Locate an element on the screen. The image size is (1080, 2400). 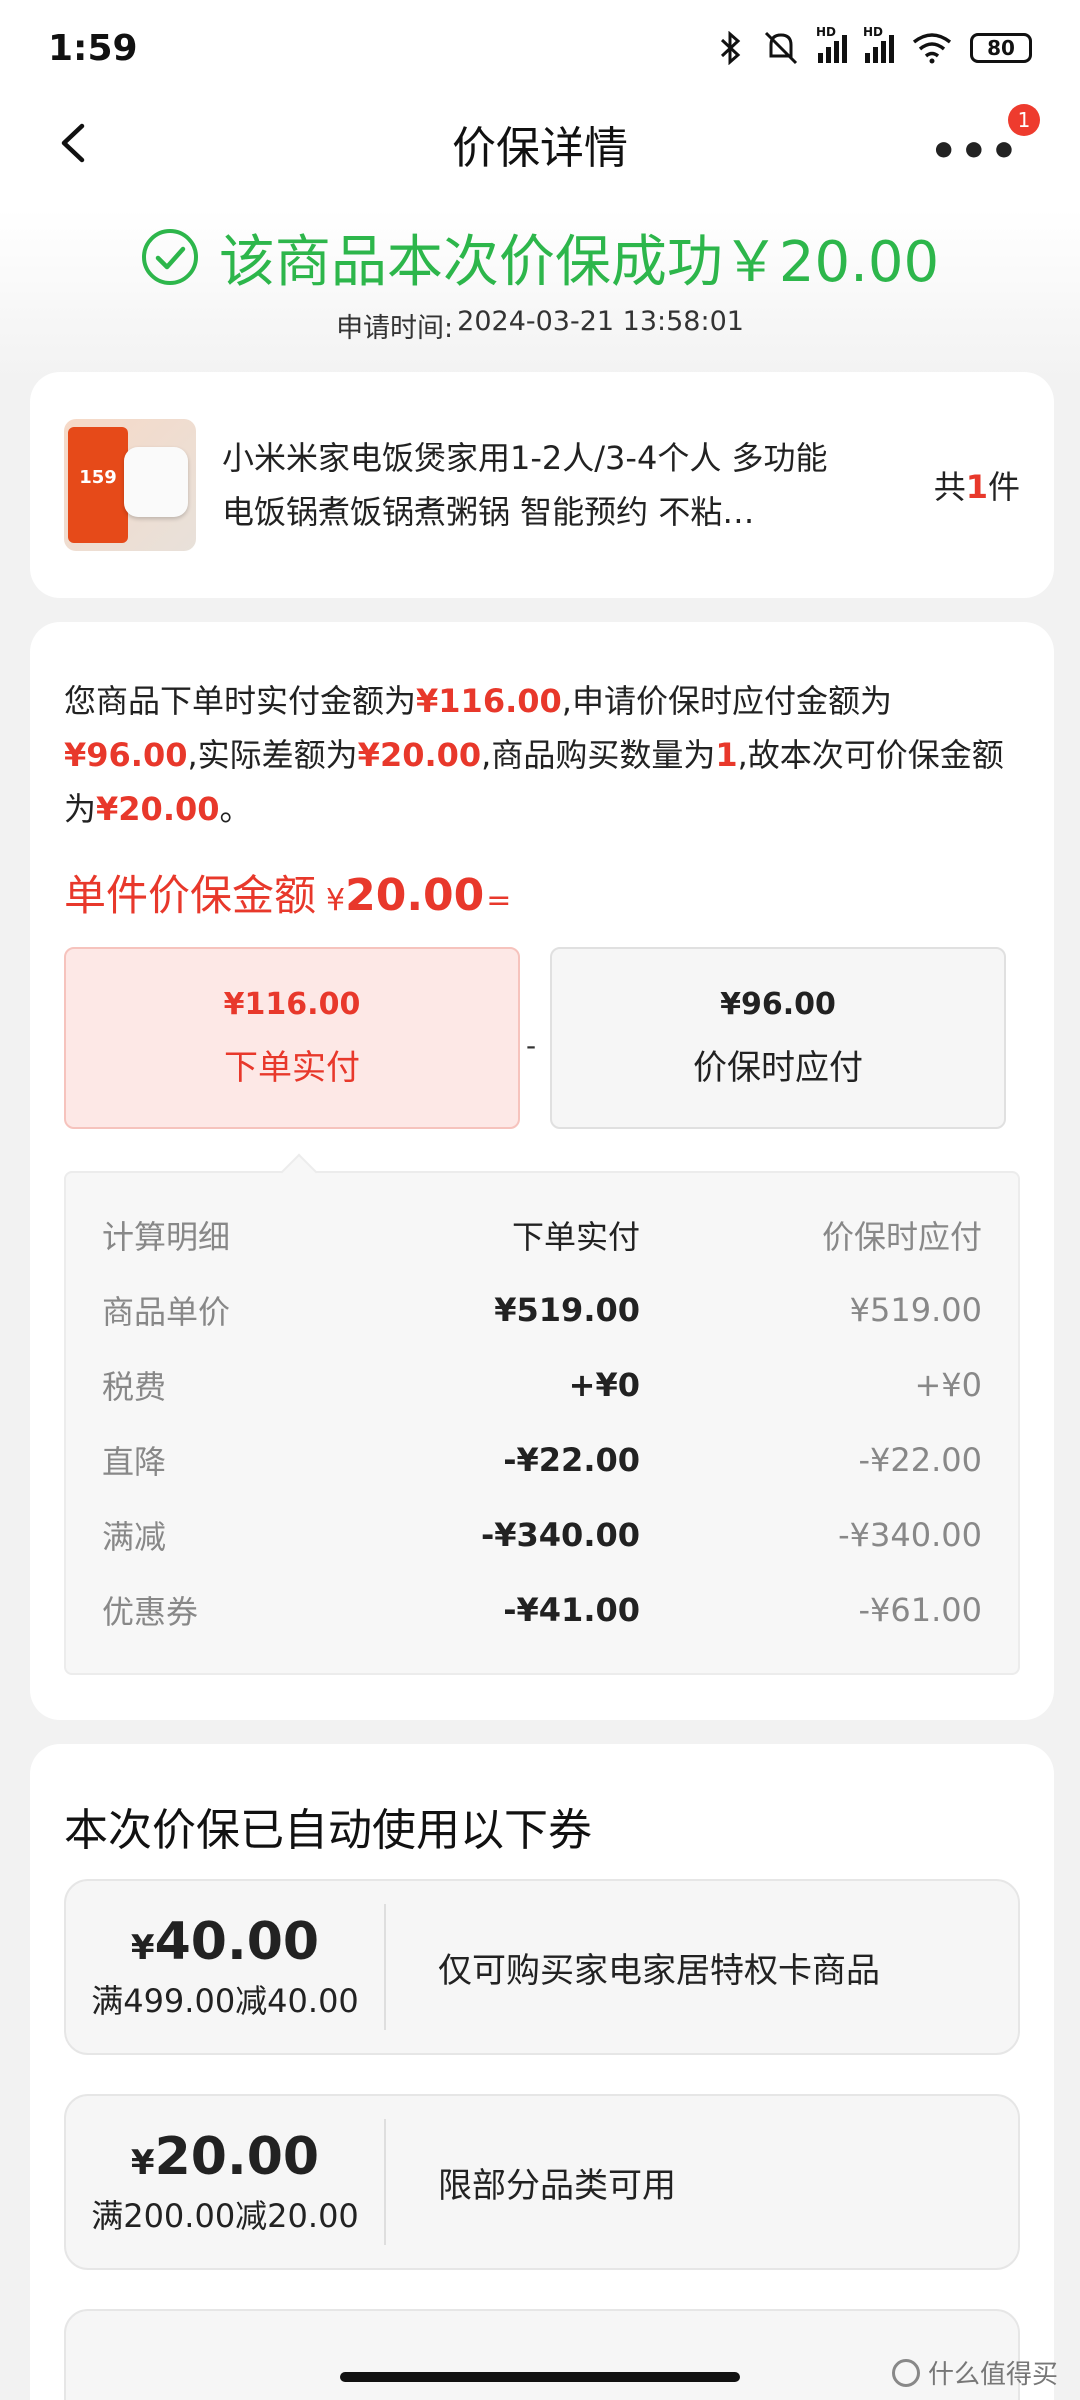
wifi-icon is located at coordinates (932, 48).